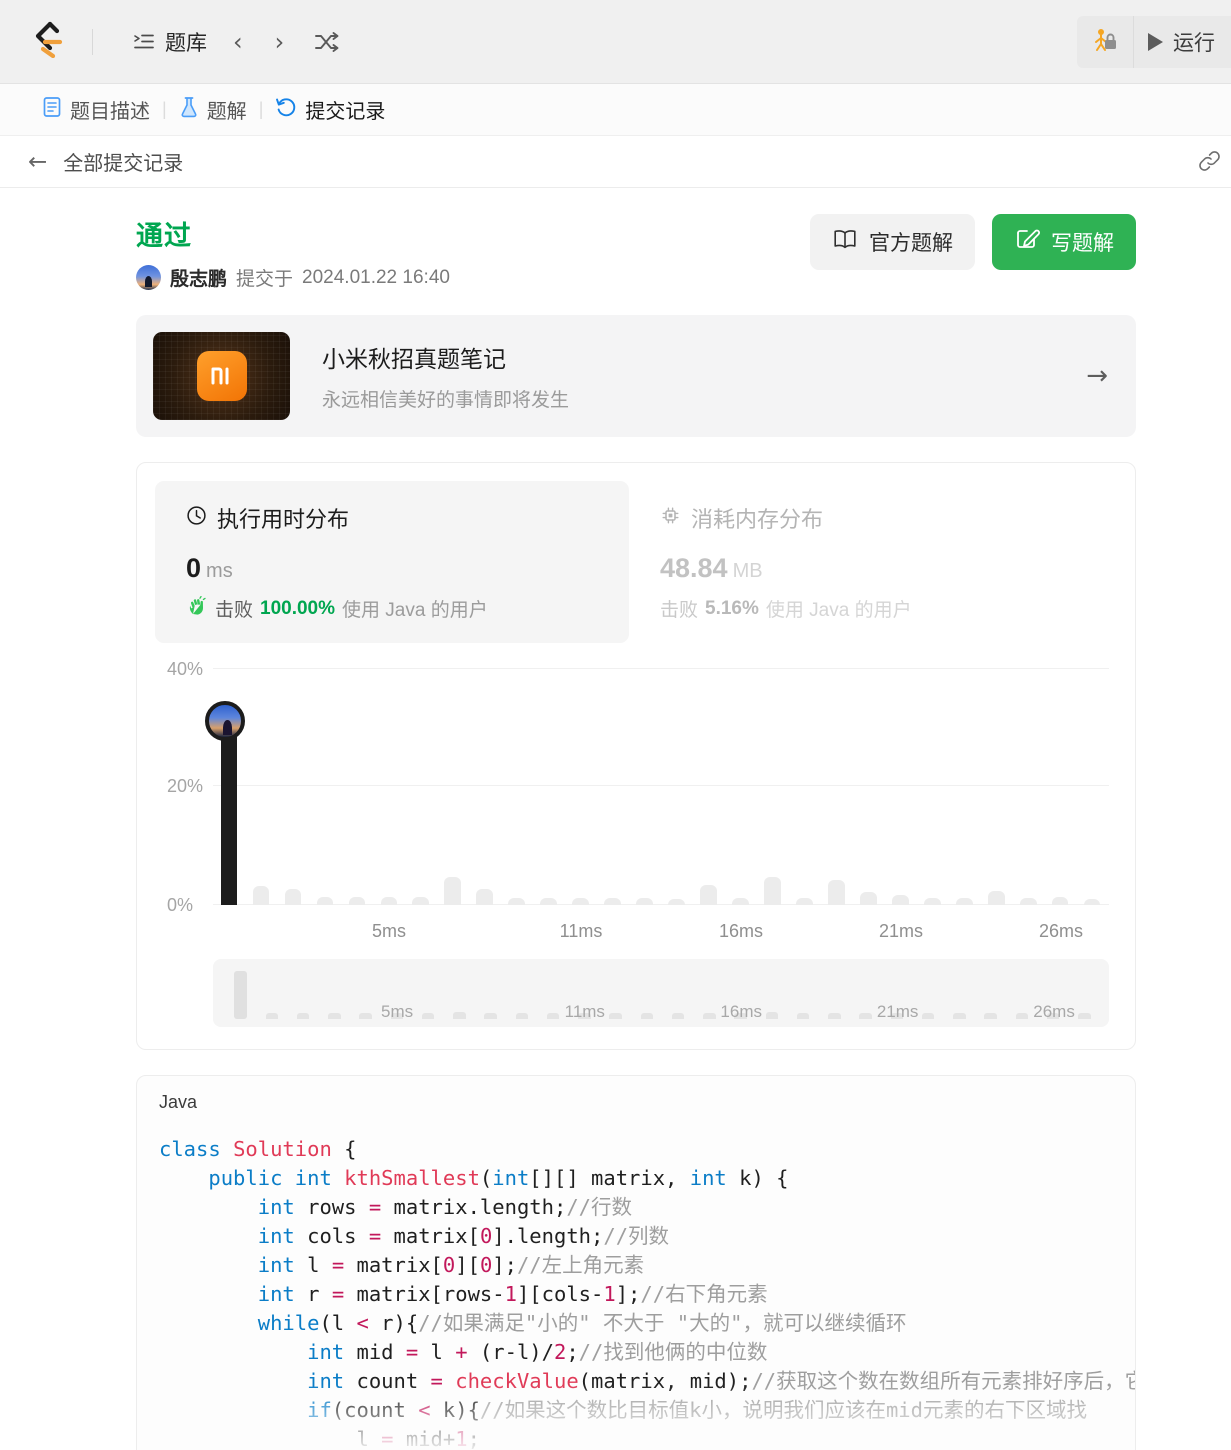 Image resolution: width=1231 pixels, height=1450 pixels. What do you see at coordinates (1082, 243) in the screenshot?
I see `write-solution-label: 写题解` at bounding box center [1082, 243].